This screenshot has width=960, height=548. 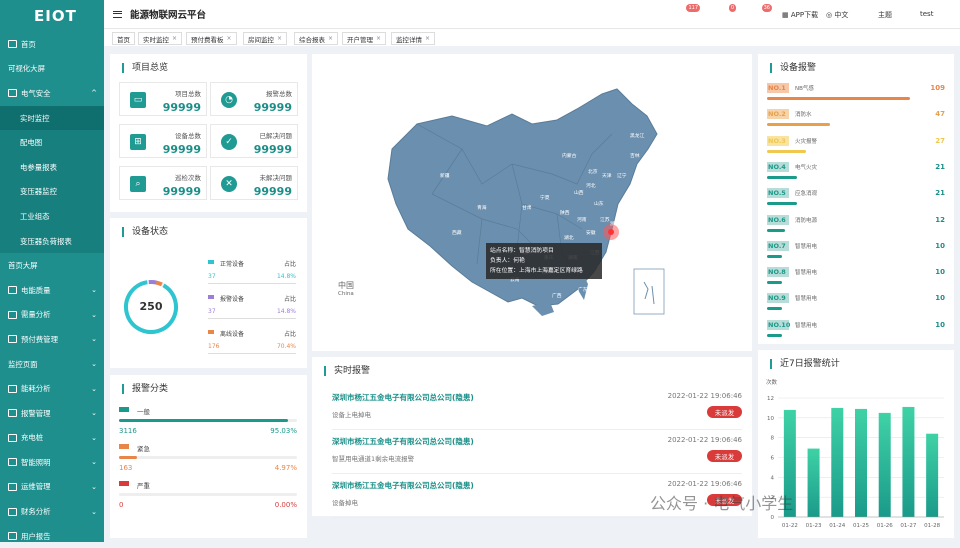 What do you see at coordinates (36, 93) in the screenshot?
I see `sidebar-item-label: 电气安全` at bounding box center [36, 93].